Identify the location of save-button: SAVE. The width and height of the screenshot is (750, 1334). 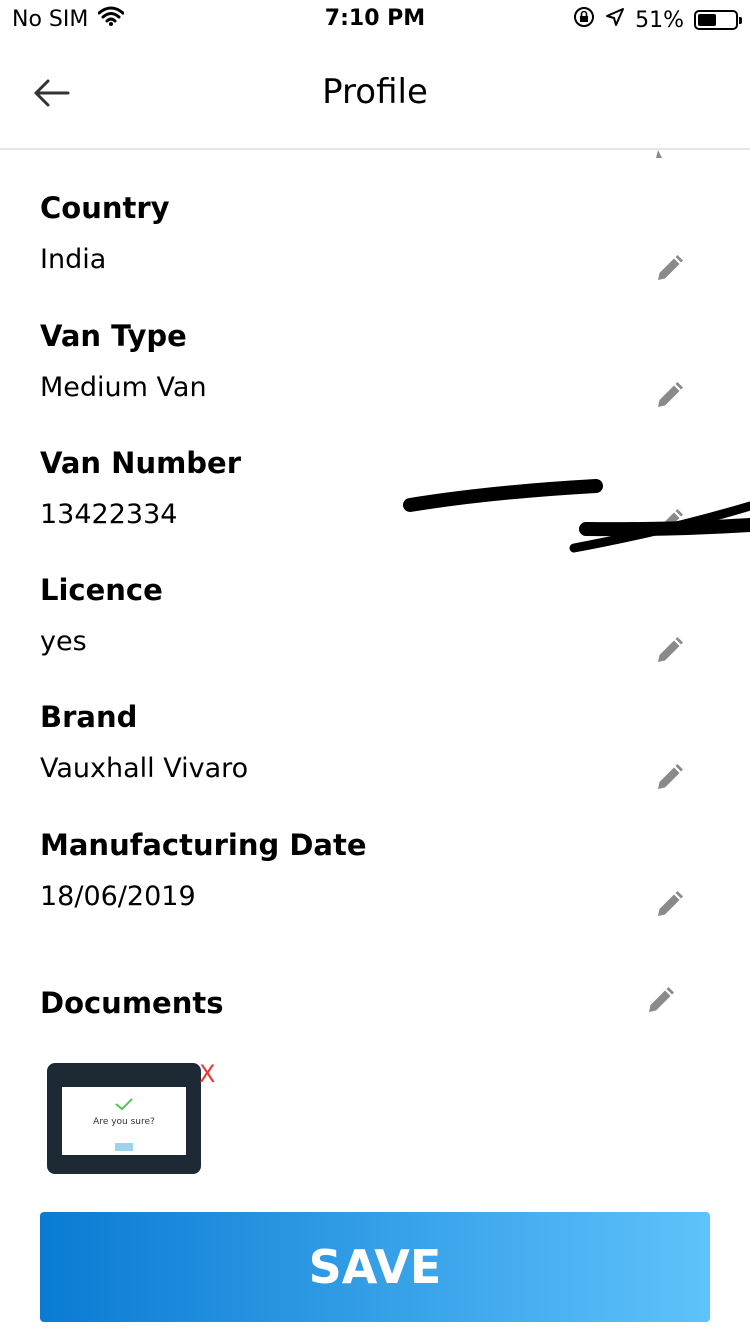
(375, 1267).